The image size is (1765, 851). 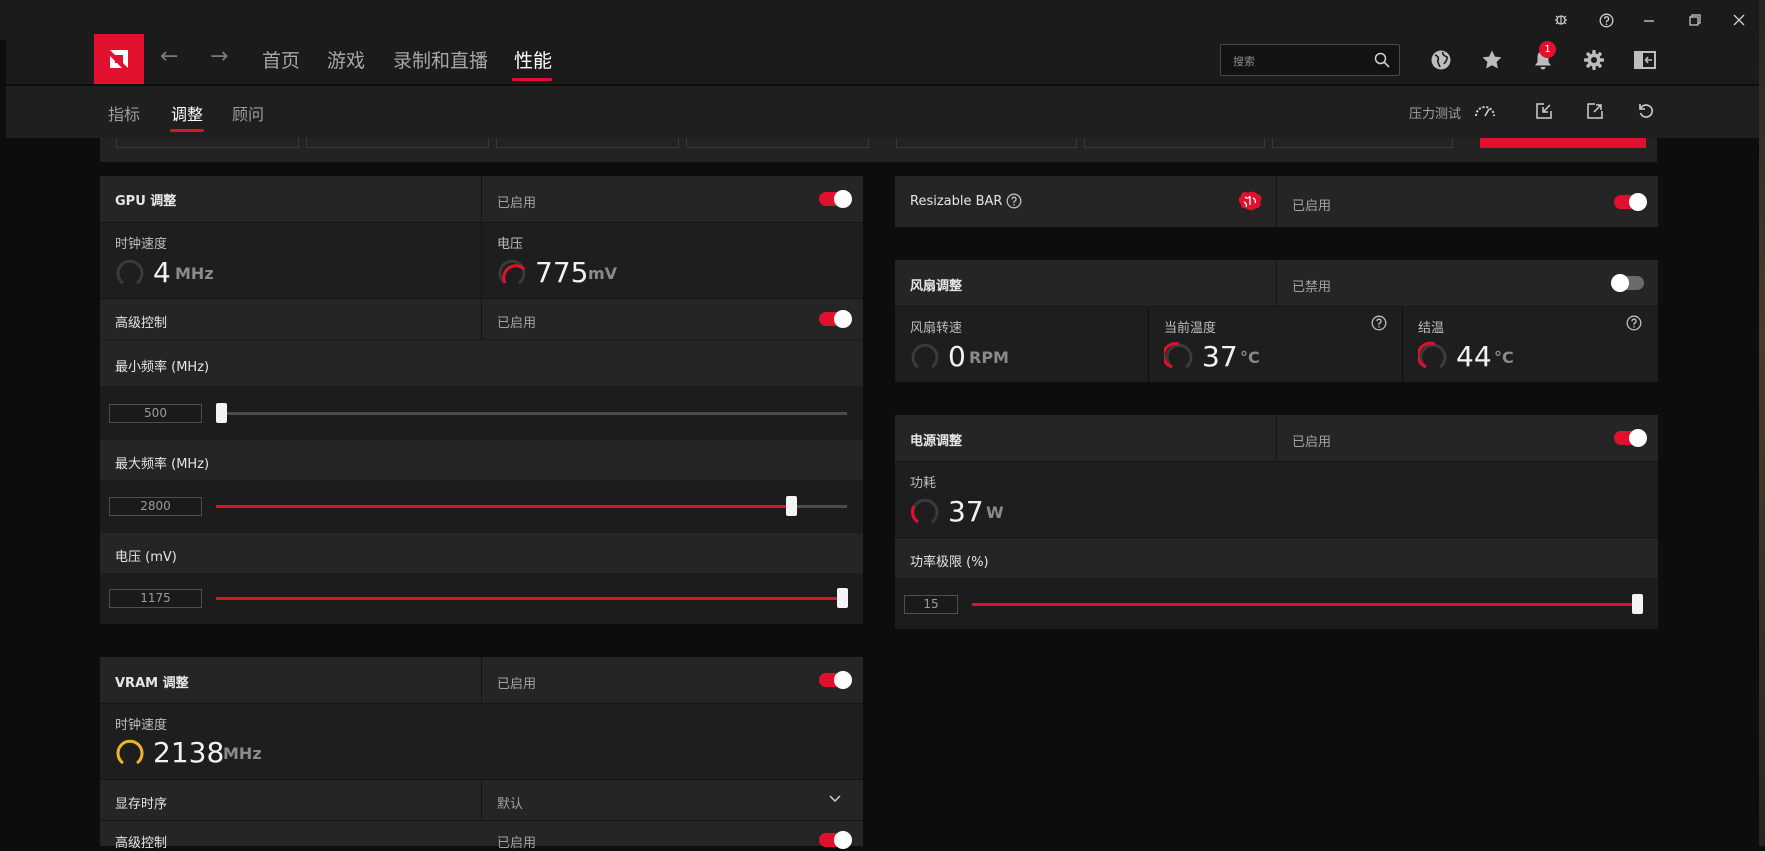 What do you see at coordinates (1649, 20) in the screenshot?
I see `minimize-icon` at bounding box center [1649, 20].